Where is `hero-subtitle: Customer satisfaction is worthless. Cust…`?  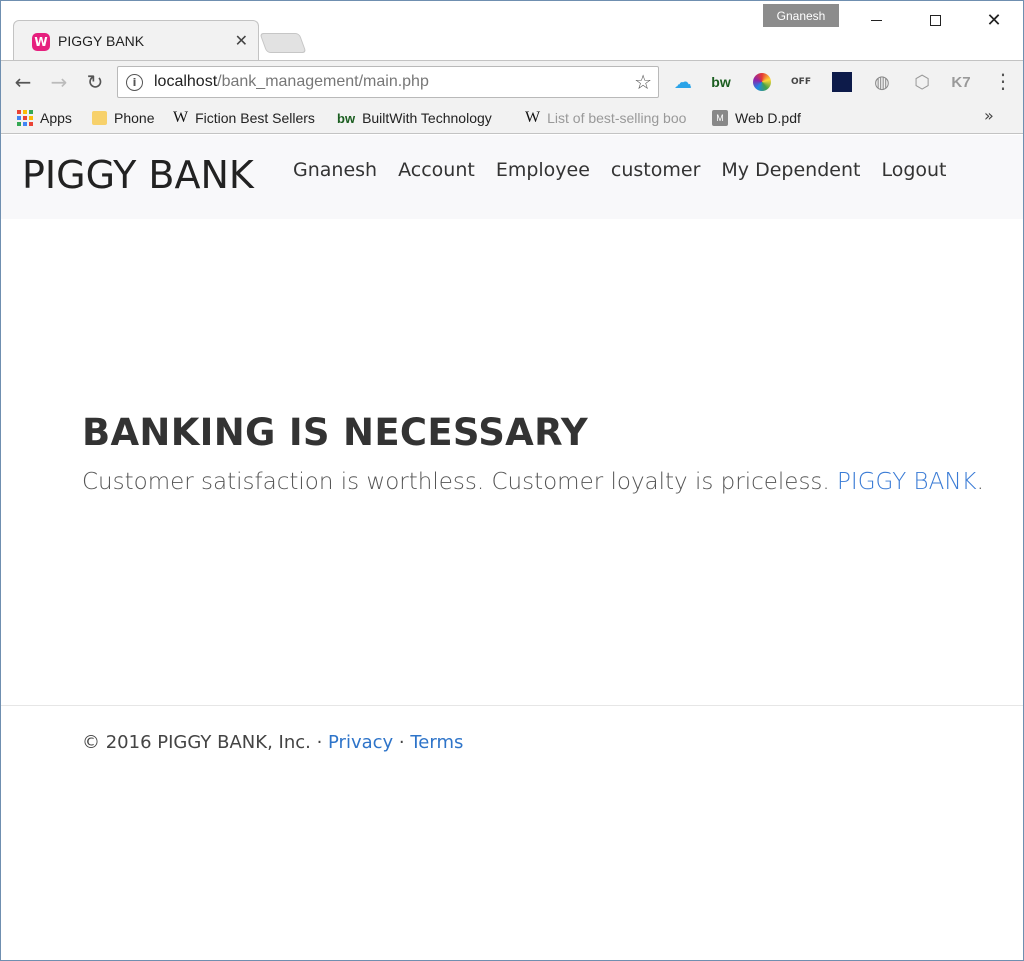
hero-subtitle: Customer satisfaction is worthless. Cust… is located at coordinates (533, 482).